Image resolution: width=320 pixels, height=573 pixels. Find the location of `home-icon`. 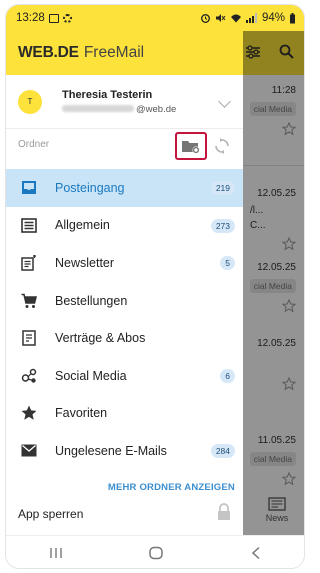

home-icon is located at coordinates (156, 553).